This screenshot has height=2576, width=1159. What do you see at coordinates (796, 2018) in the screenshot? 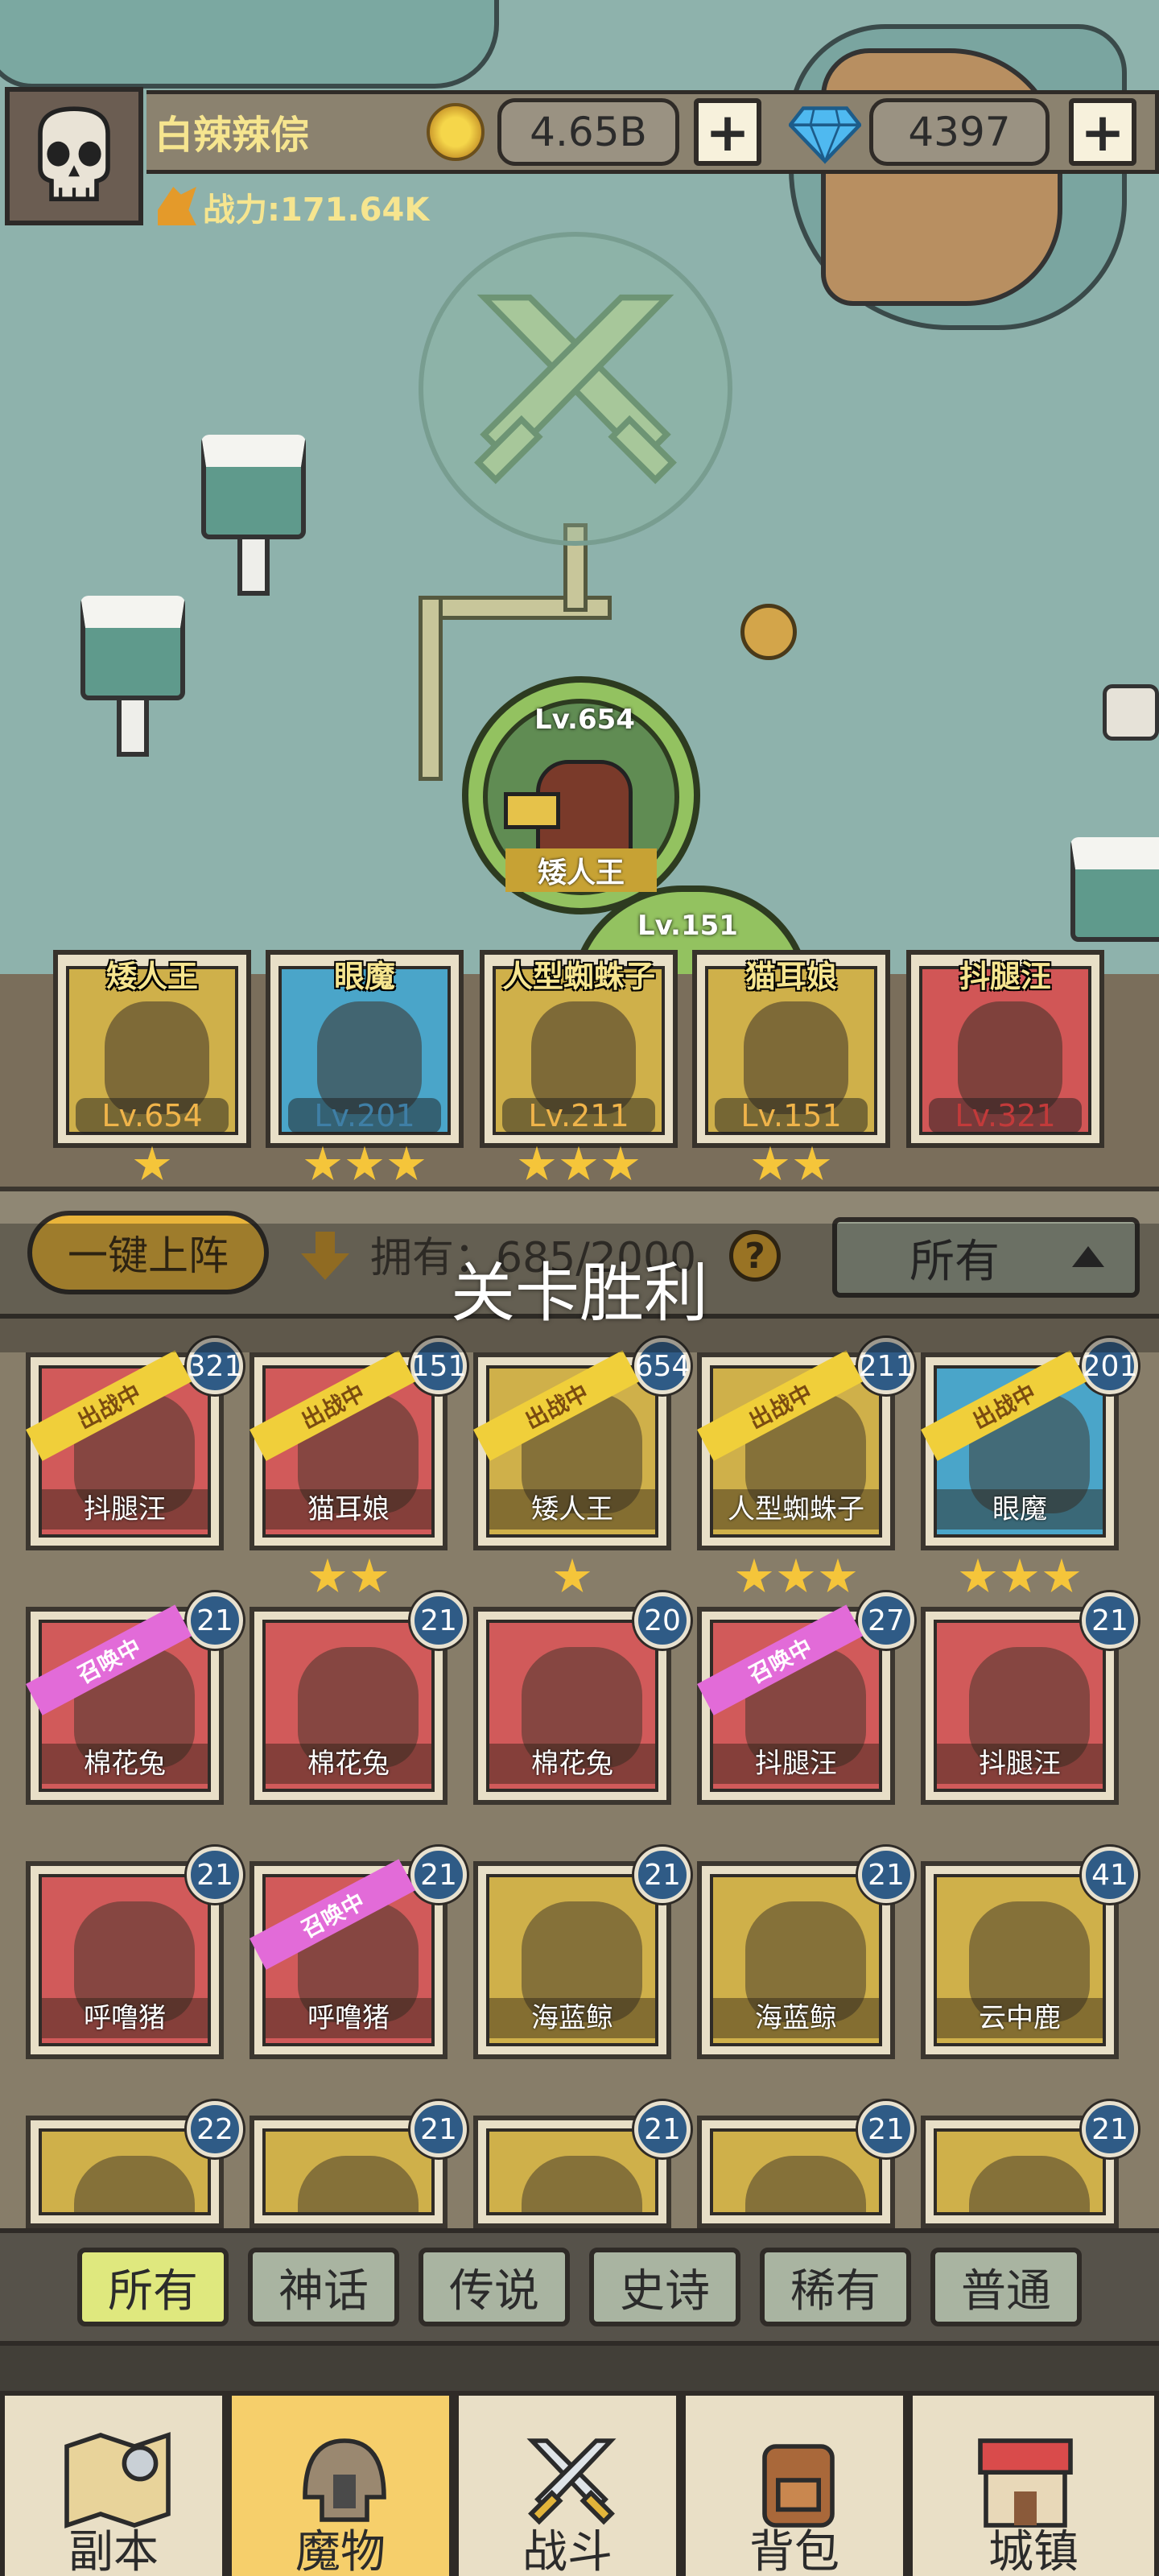
I see `monster-name: 海蓝鲸` at bounding box center [796, 2018].